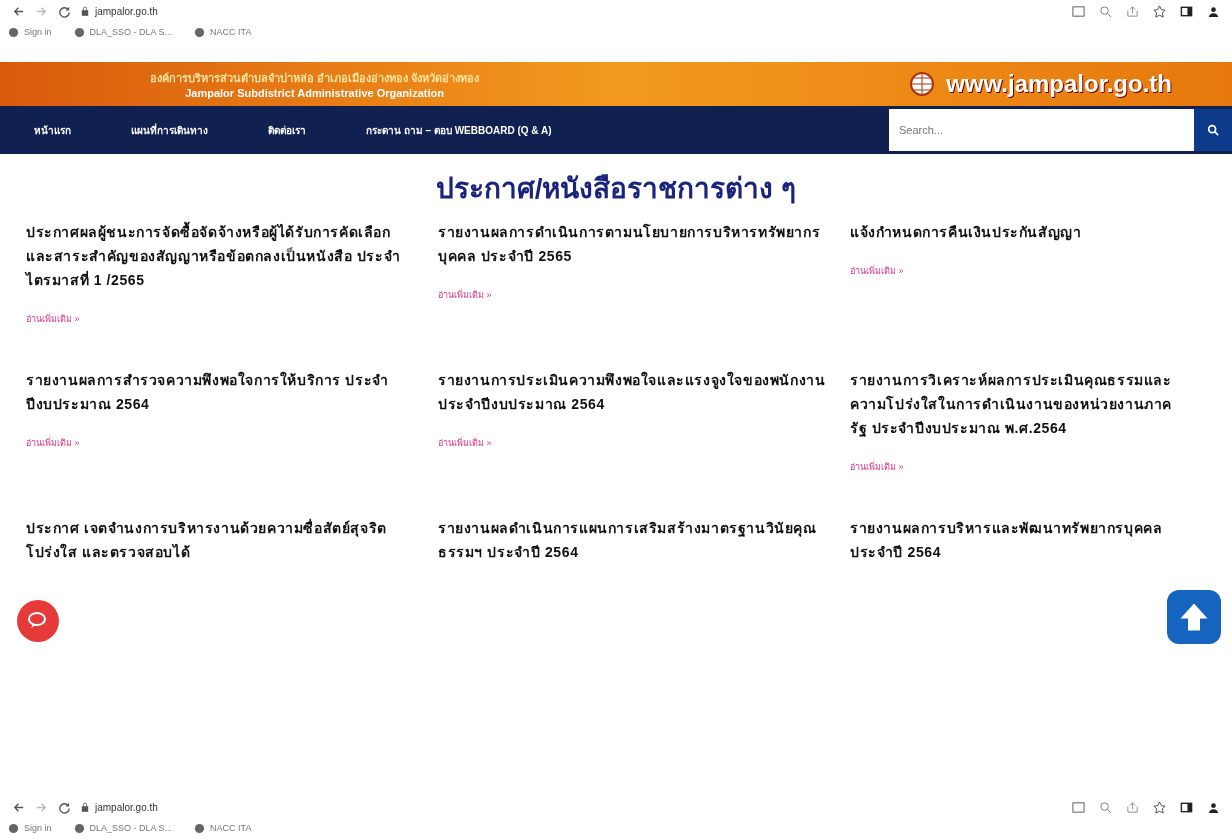  I want to click on post-title: รายงานผลการสำรวจความพึงพอใจการให้บริการ ประจำปีงบประมาณ 2564, so click(221, 392).